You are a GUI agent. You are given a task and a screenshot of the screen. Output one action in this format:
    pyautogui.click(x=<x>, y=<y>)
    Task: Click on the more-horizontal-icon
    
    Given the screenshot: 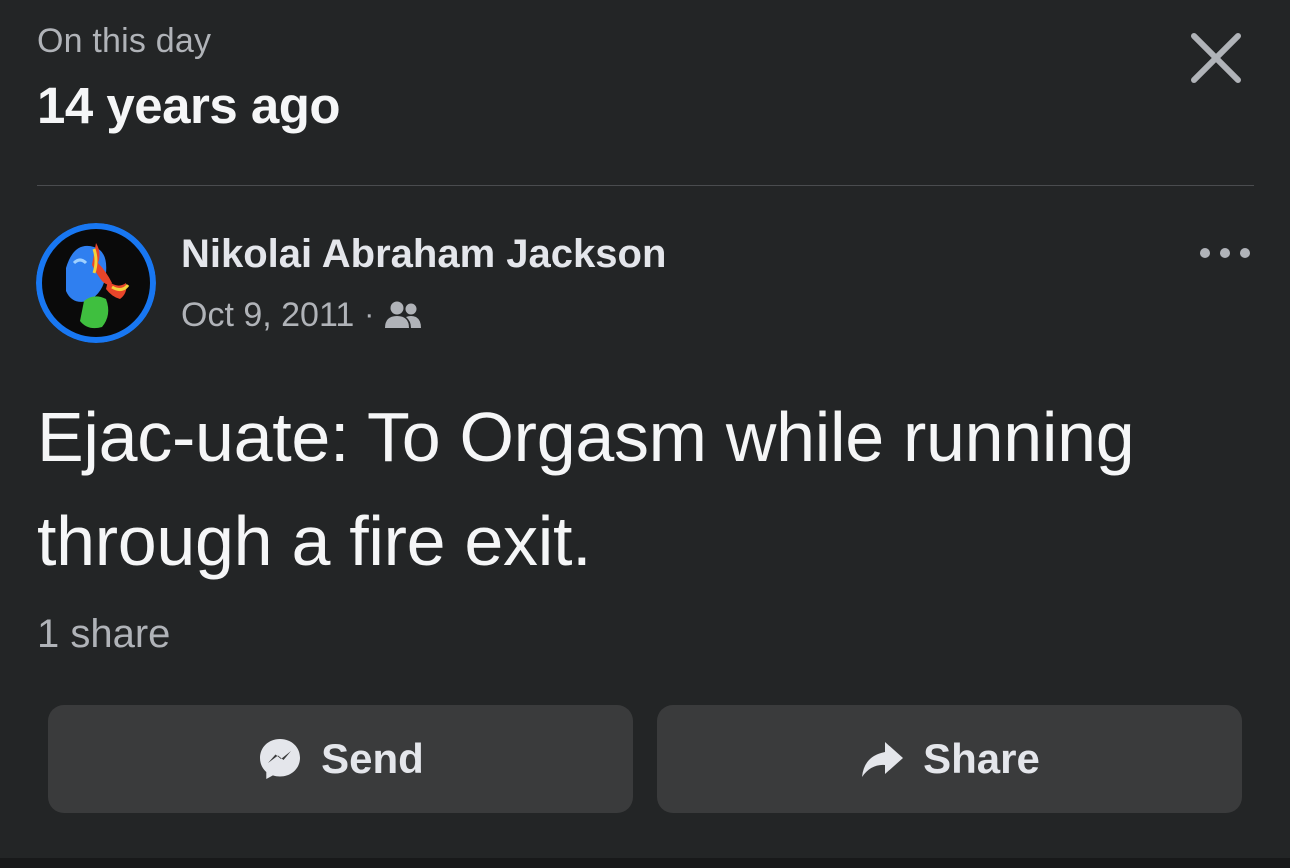 What is the action you would take?
    pyautogui.click(x=1225, y=253)
    